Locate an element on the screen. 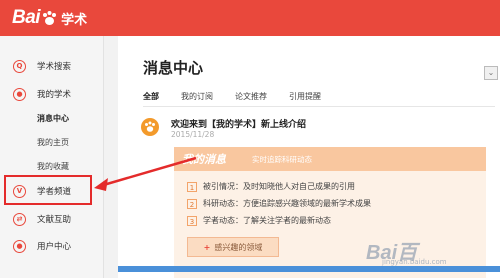 The width and height of the screenshot is (500, 278). sidebar-item-literature-help: ⇄ 文献互助 is located at coordinates (51, 219).